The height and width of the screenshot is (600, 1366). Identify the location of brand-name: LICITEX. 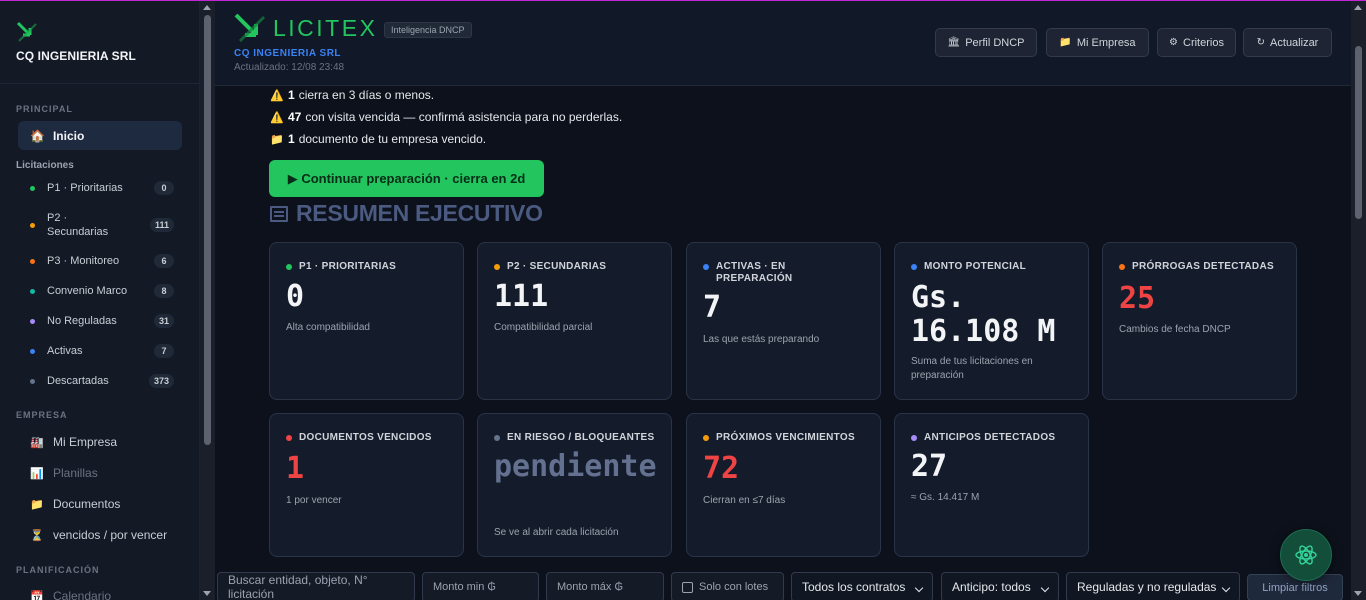
(325, 28).